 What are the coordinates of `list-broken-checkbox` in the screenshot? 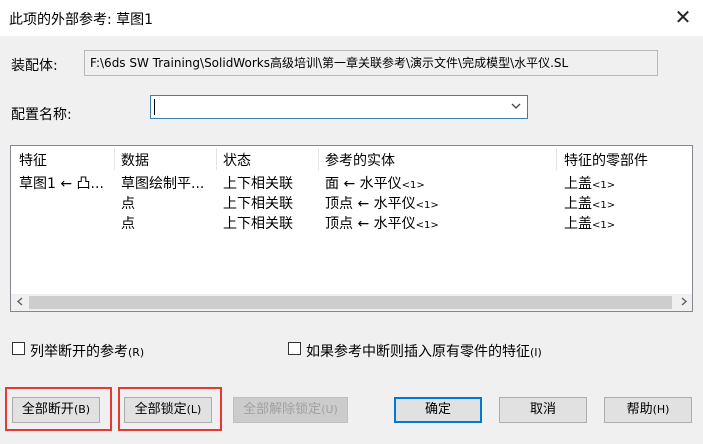 It's located at (18, 348).